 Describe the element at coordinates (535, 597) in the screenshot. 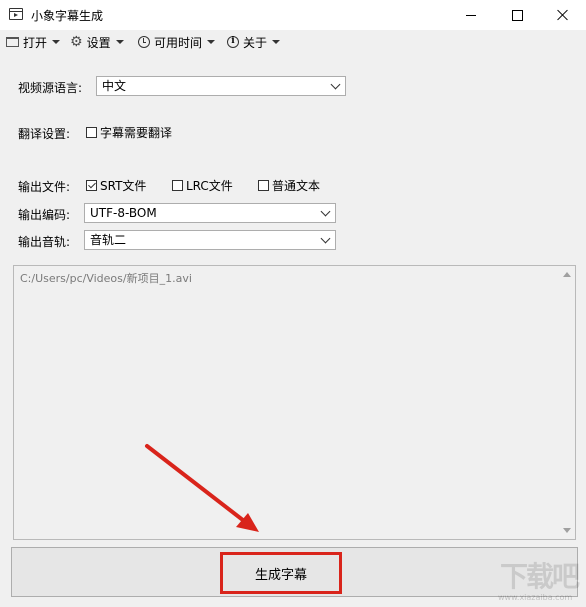

I see `watermark-url: www.xiazaiba.com` at that location.